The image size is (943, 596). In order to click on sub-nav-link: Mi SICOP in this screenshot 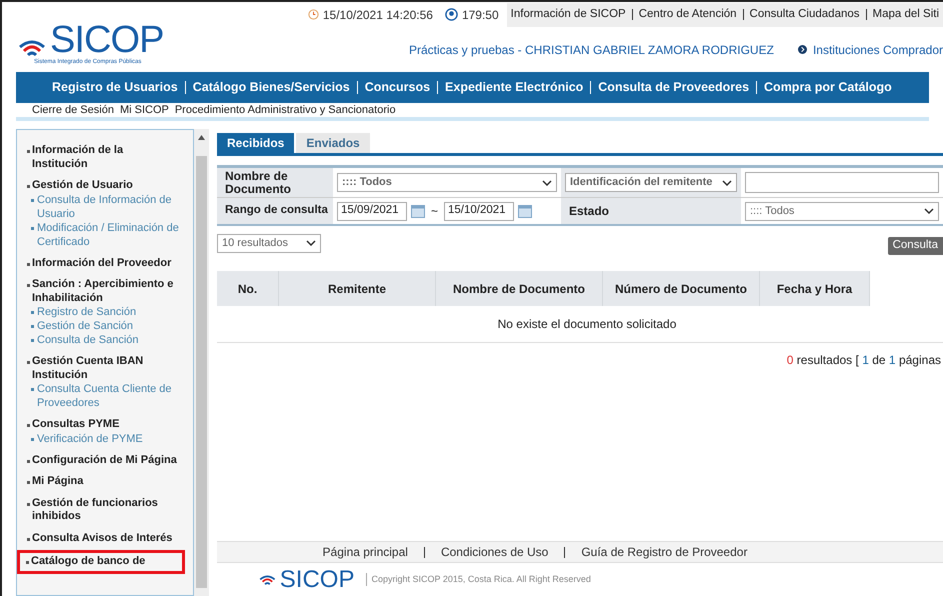, I will do `click(144, 110)`.